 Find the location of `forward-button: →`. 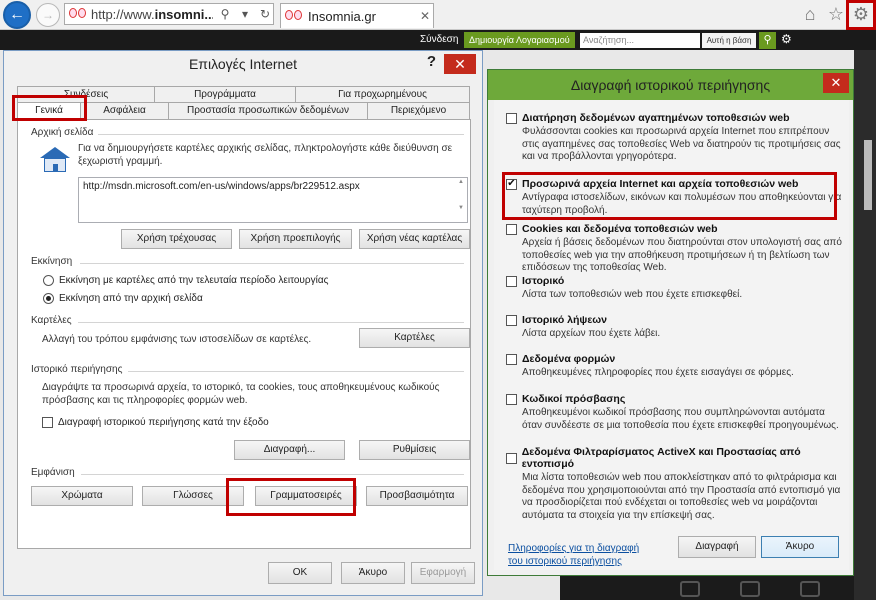

forward-button: → is located at coordinates (48, 15).